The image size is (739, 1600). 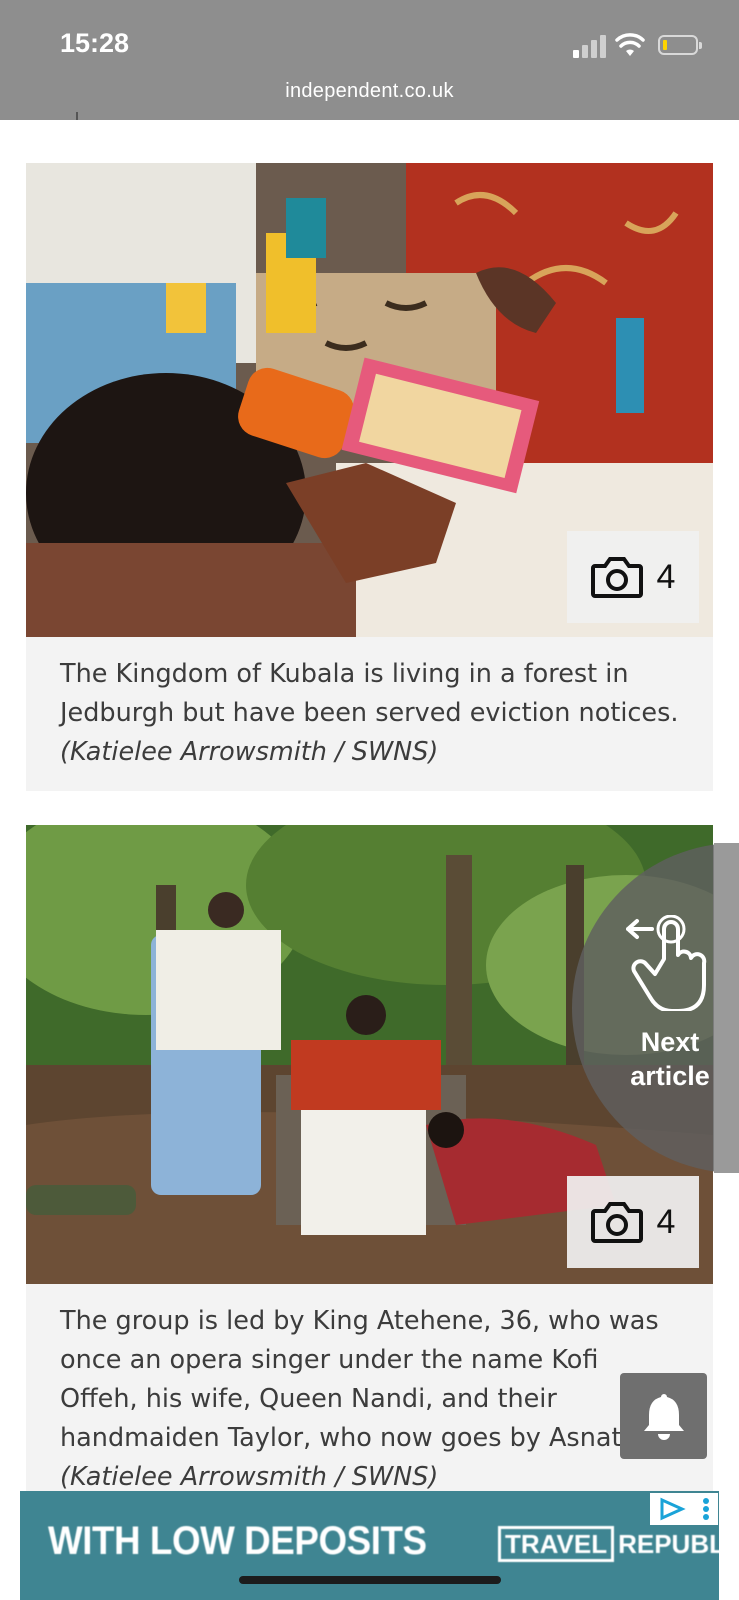 I want to click on swipe-hand-icon, so click(x=666, y=963).